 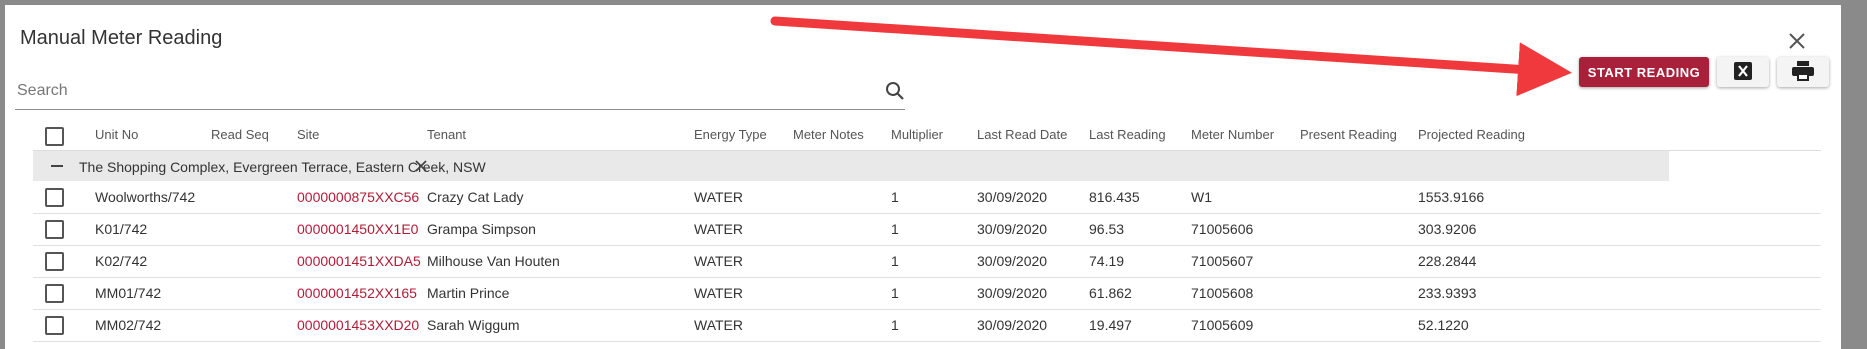 I want to click on cell-projected-reading: 1553.9166, so click(x=1451, y=197).